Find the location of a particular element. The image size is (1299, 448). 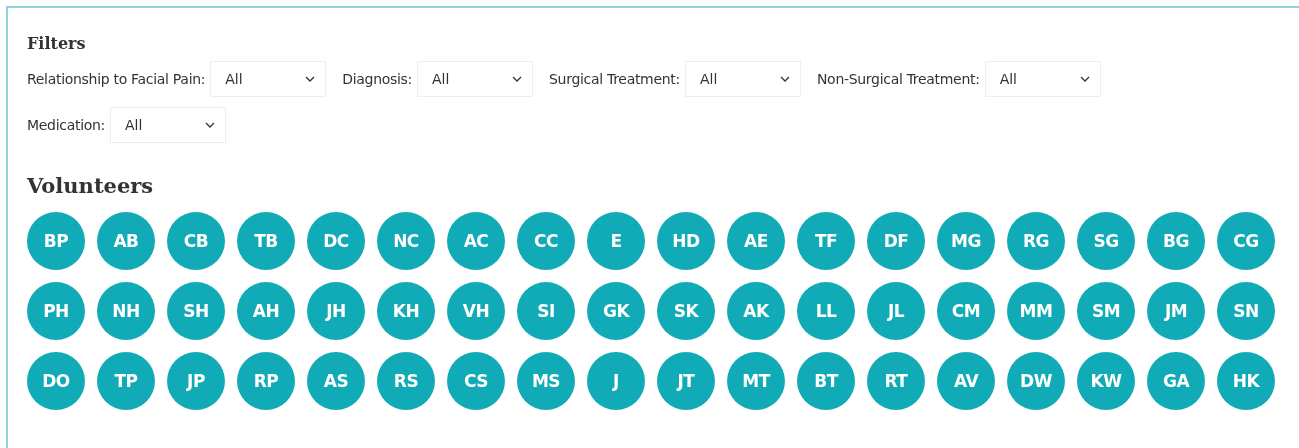

volunteer-avatar: RS is located at coordinates (406, 381).